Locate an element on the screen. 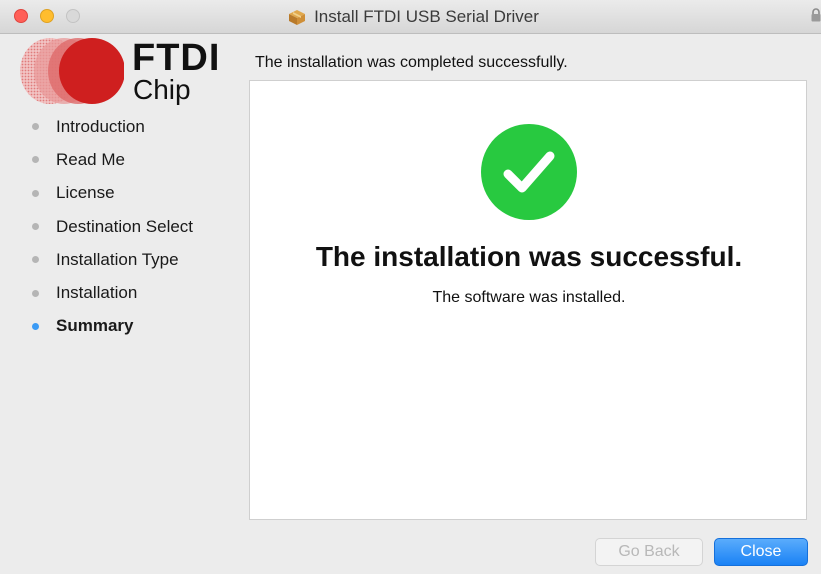 This screenshot has width=821, height=574. title-bar: Install FTDI USB Serial Driver is located at coordinates (410, 17).